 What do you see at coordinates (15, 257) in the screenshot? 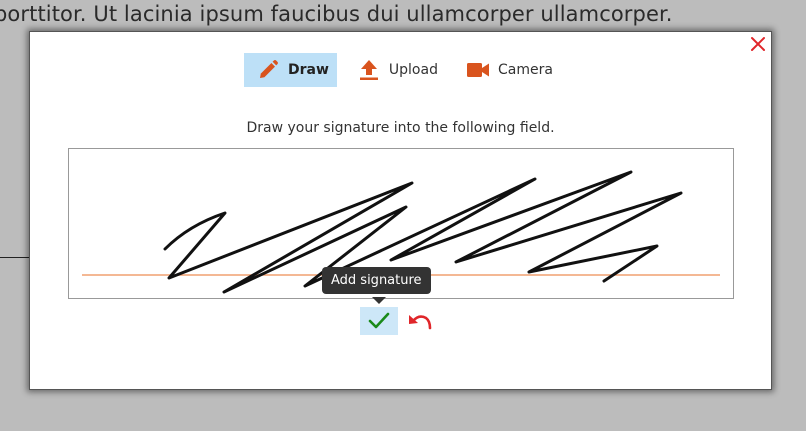
I see `background-divider` at bounding box center [15, 257].